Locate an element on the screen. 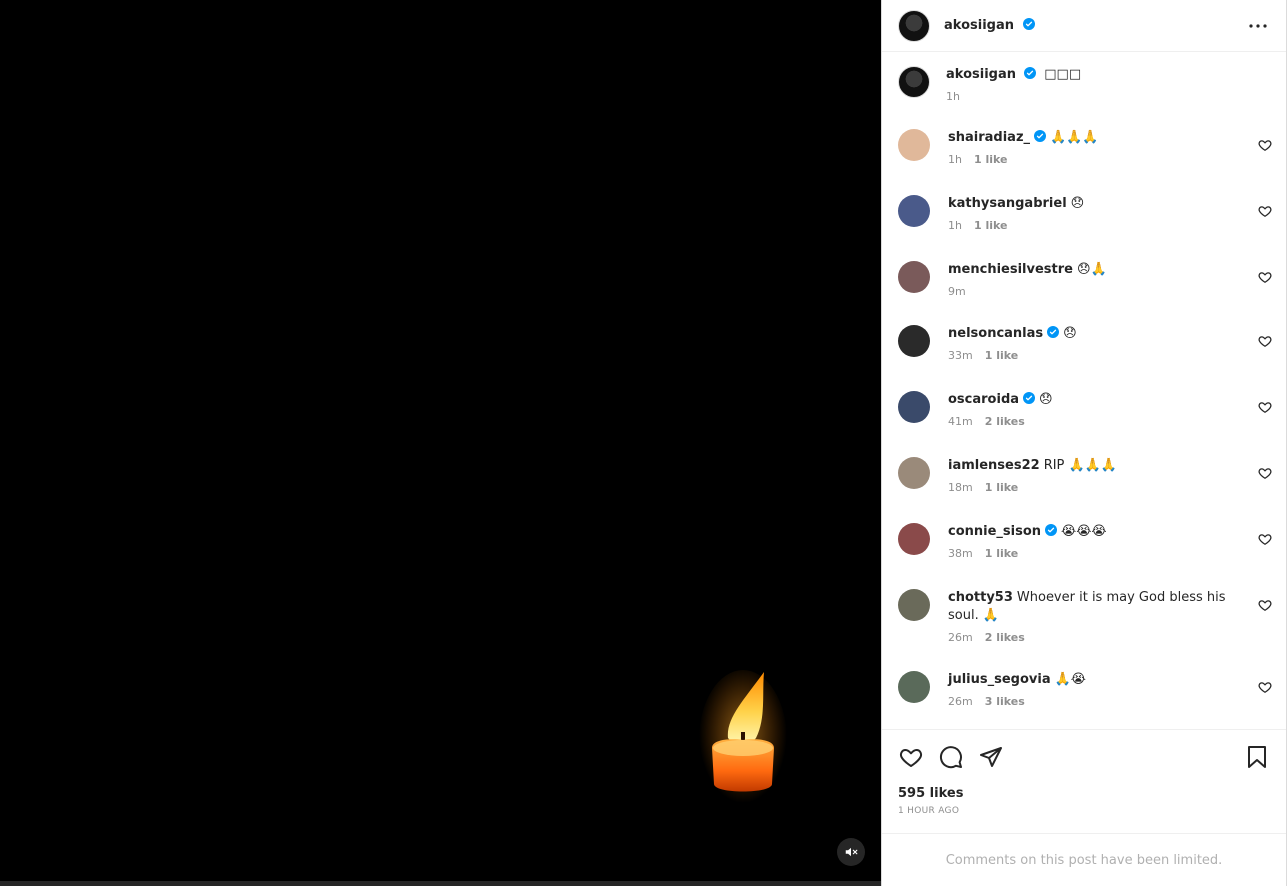 This screenshot has width=1287, height=886. author-avatar is located at coordinates (914, 25).